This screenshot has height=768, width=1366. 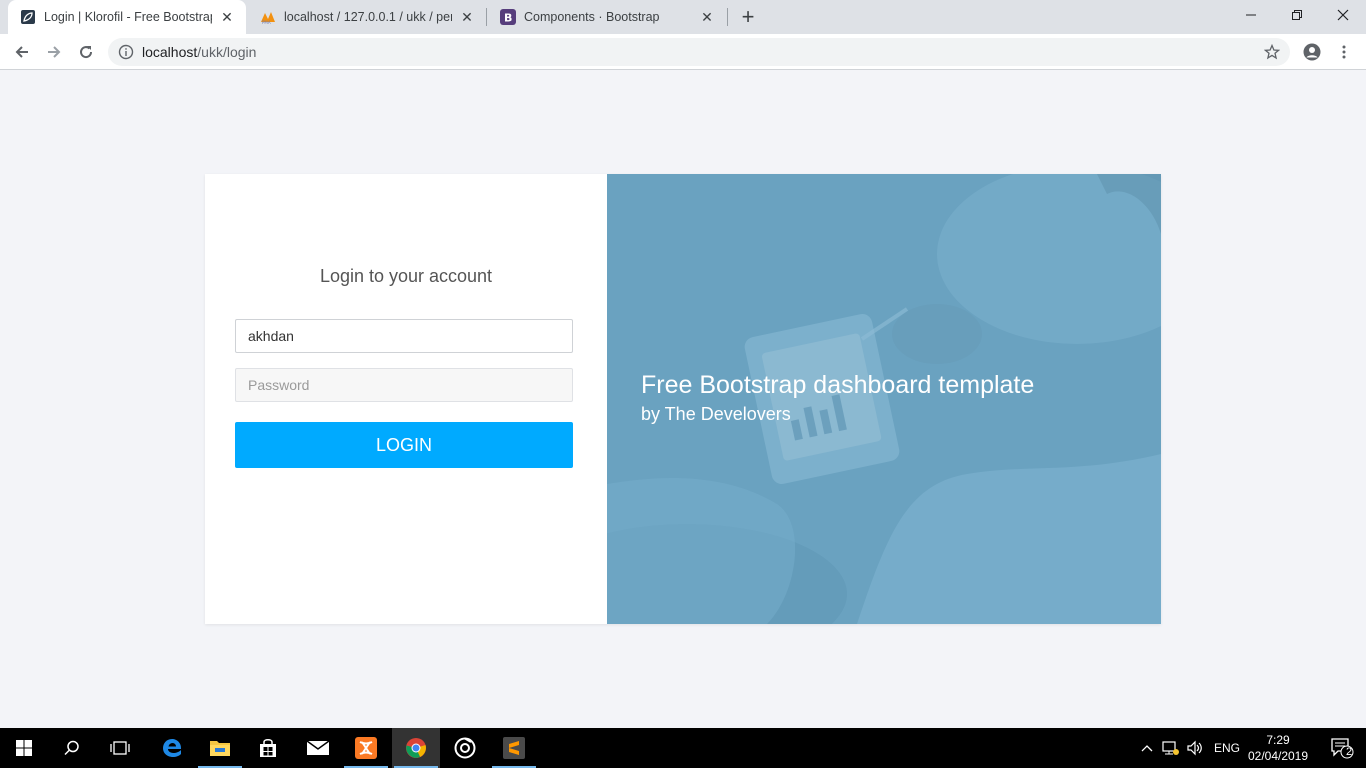 What do you see at coordinates (699, 52) in the screenshot?
I see `address-bar: localhost/ukk/login` at bounding box center [699, 52].